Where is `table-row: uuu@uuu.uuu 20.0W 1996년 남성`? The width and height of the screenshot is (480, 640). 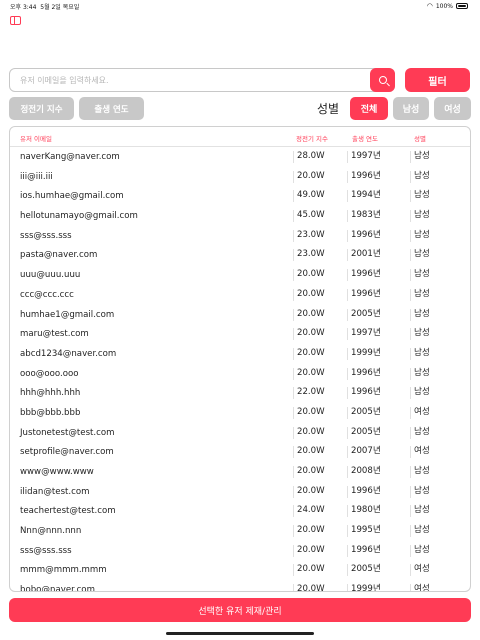
table-row: uuu@uuu.uuu 20.0W 1996년 남성 is located at coordinates (240, 275).